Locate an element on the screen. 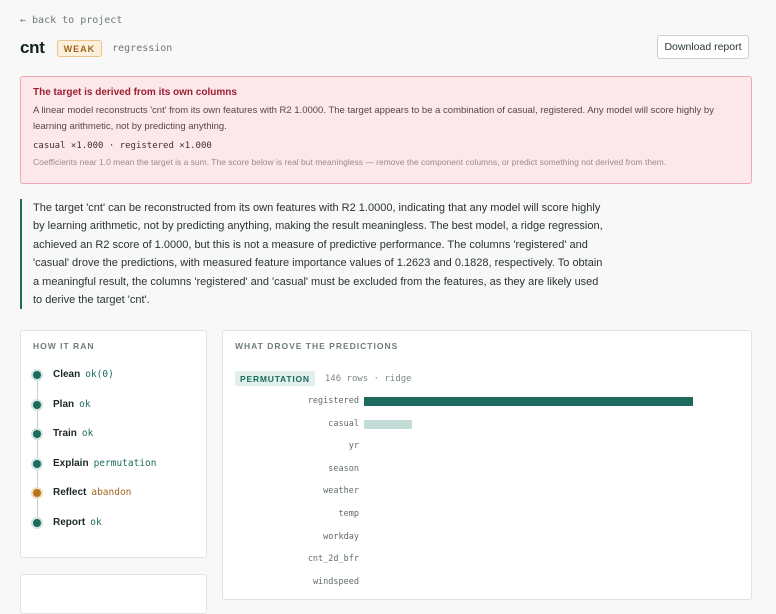 The width and height of the screenshot is (776, 614). feature-row-season: season is located at coordinates (488, 473).